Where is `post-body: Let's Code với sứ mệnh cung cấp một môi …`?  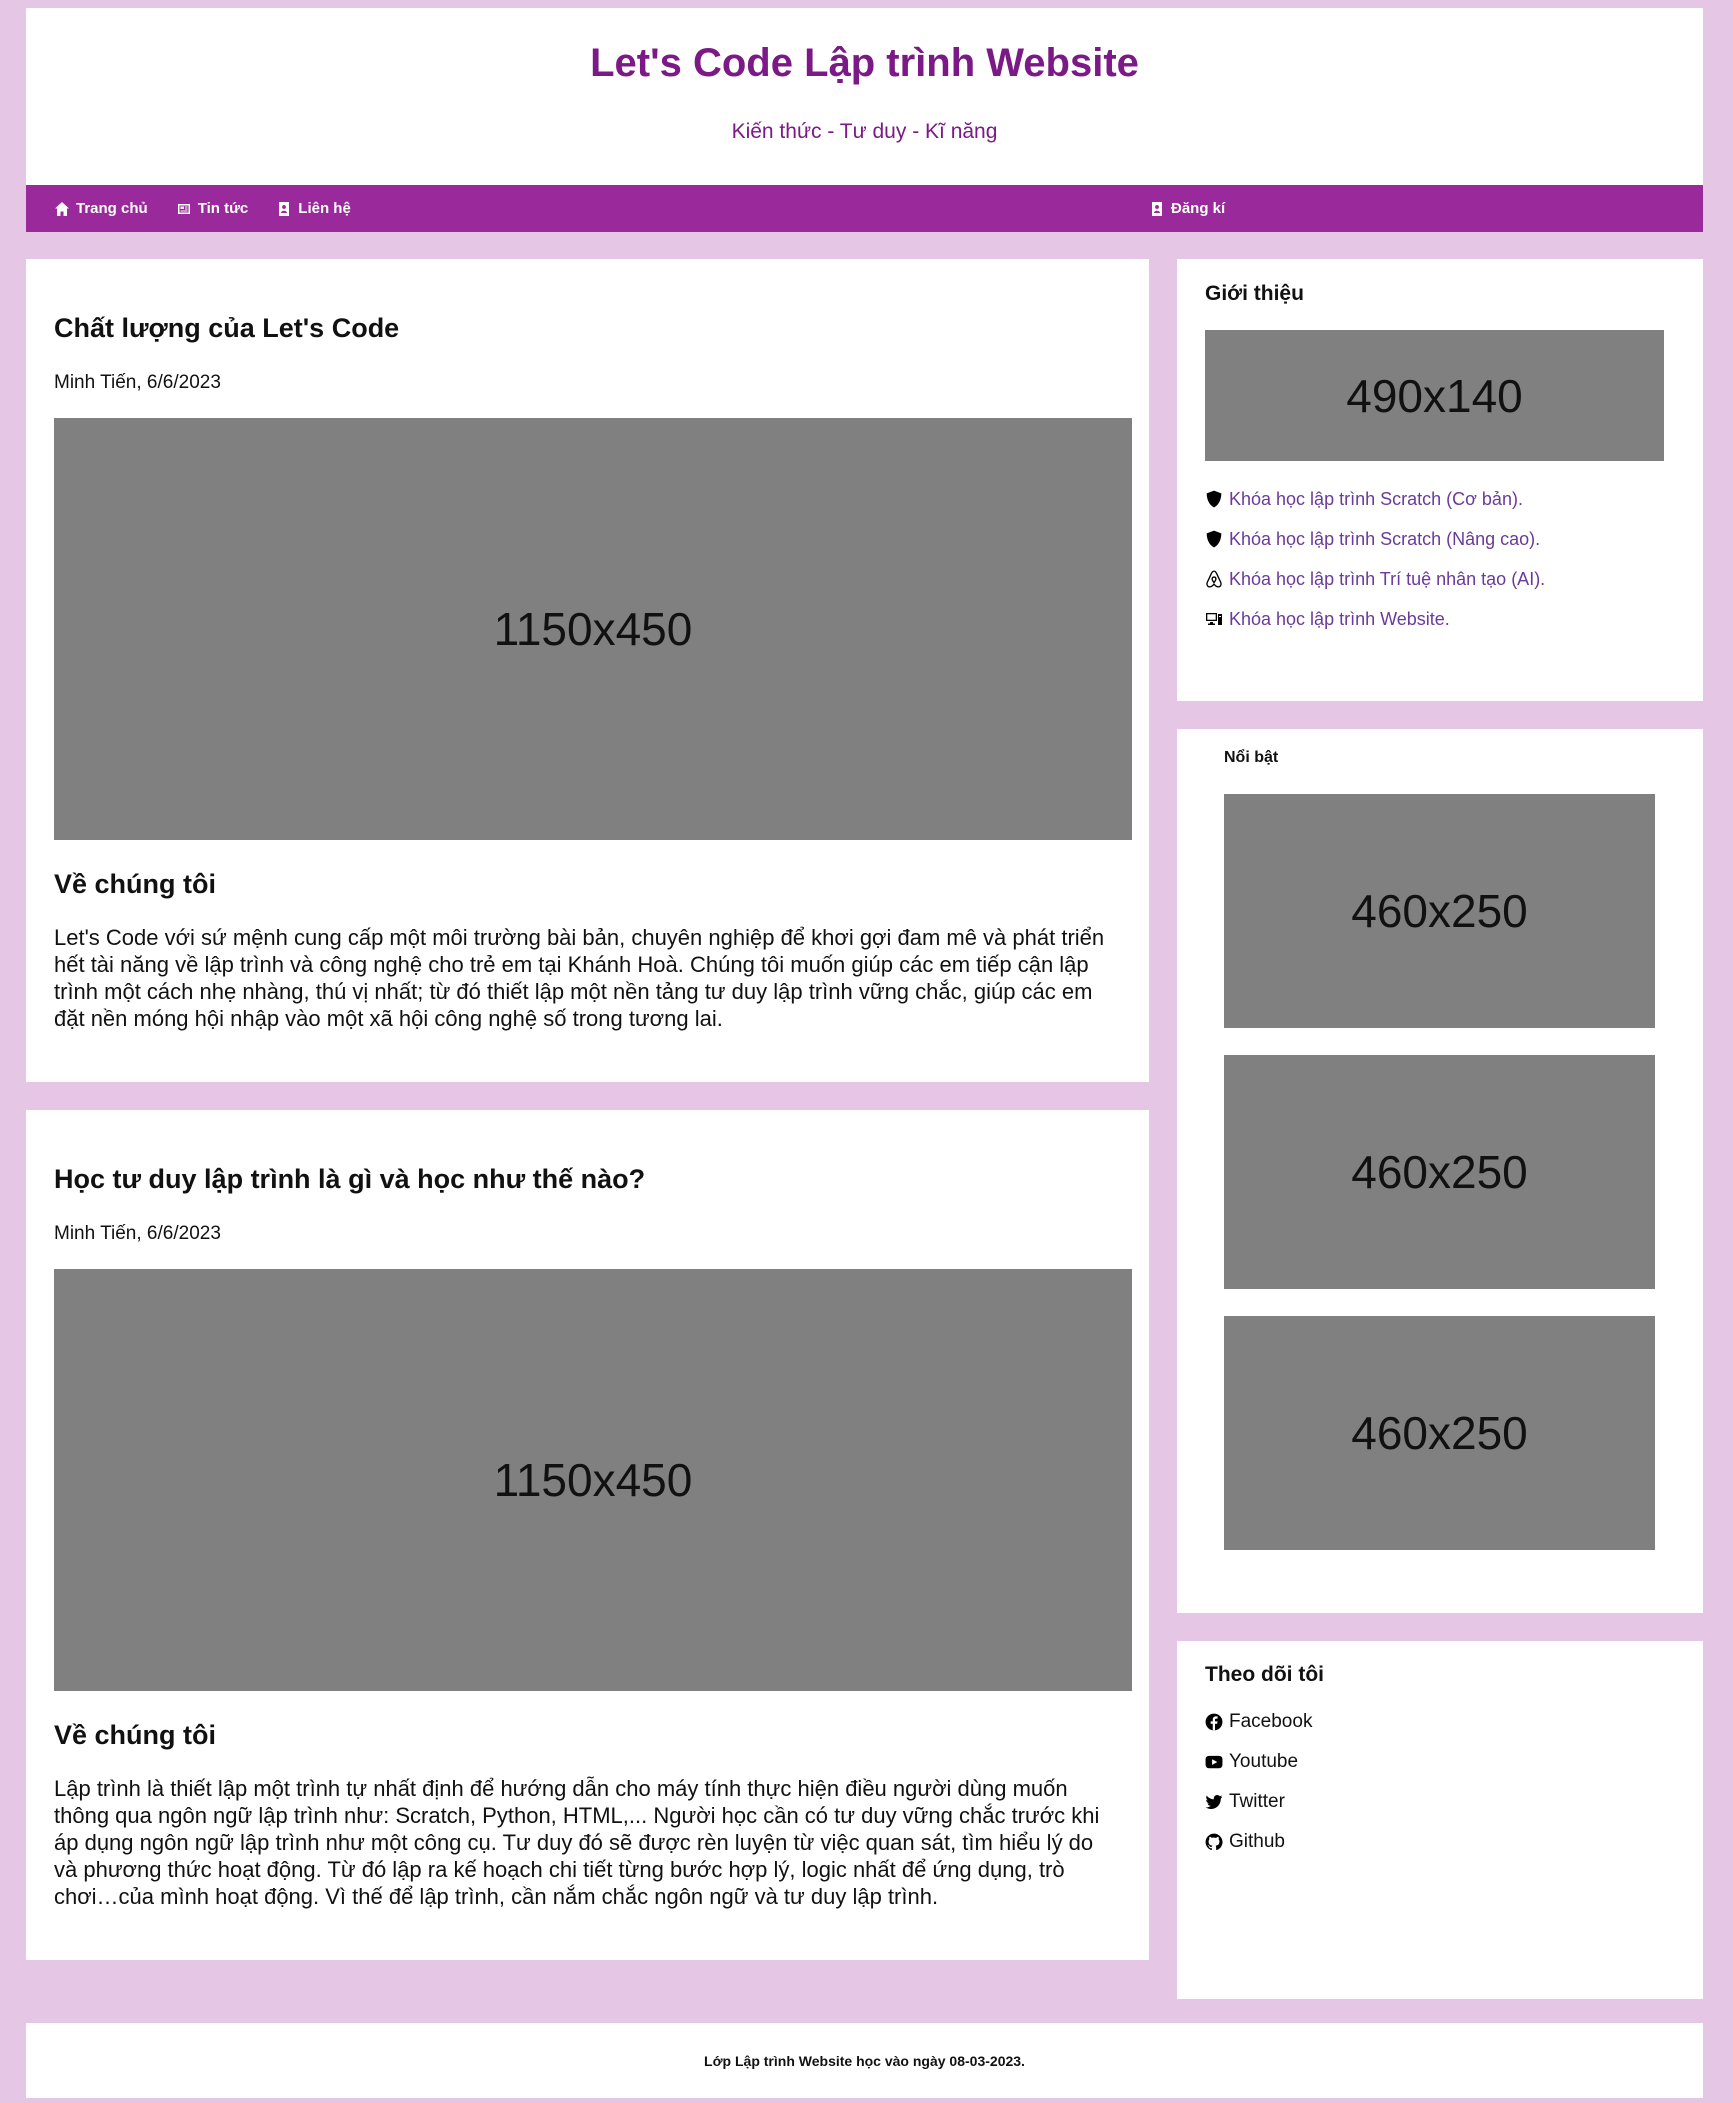 post-body: Let's Code với sứ mệnh cung cấp một môi … is located at coordinates (579, 978).